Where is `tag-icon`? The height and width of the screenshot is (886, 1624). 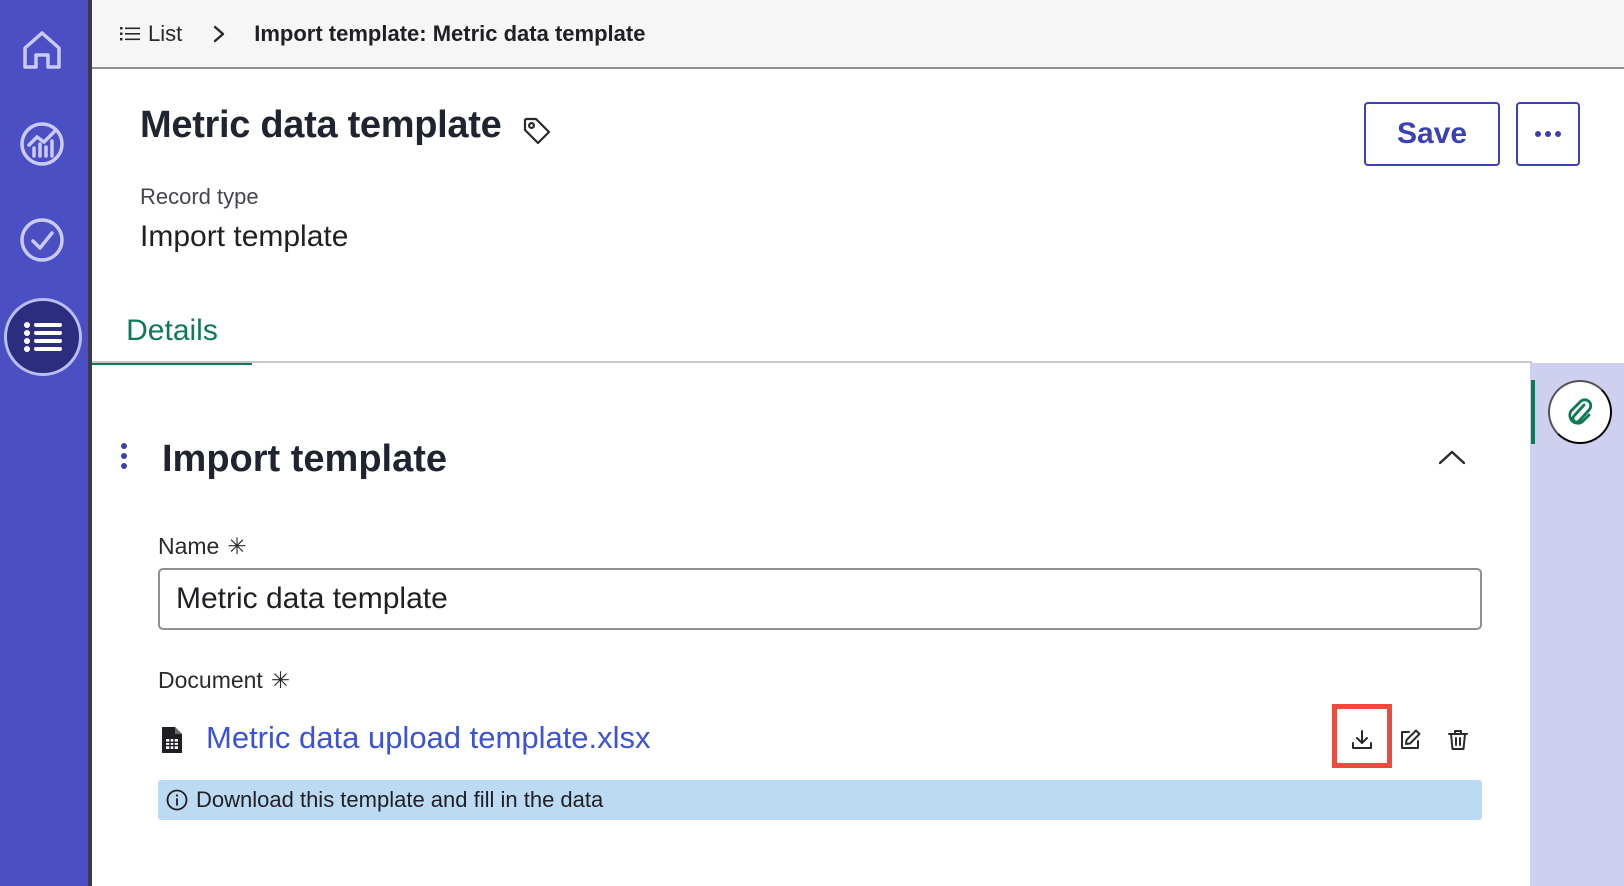
tag-icon is located at coordinates (537, 133).